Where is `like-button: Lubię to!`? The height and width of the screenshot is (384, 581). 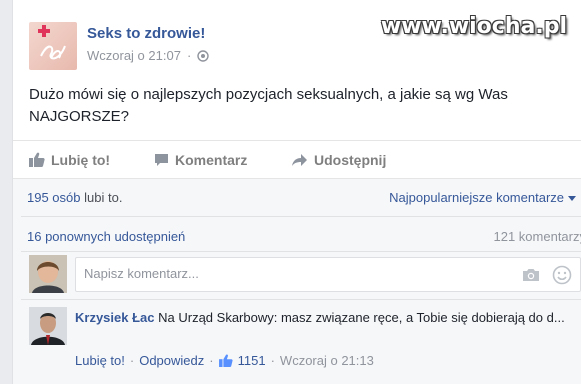 like-button: Lubię to! is located at coordinates (69, 160).